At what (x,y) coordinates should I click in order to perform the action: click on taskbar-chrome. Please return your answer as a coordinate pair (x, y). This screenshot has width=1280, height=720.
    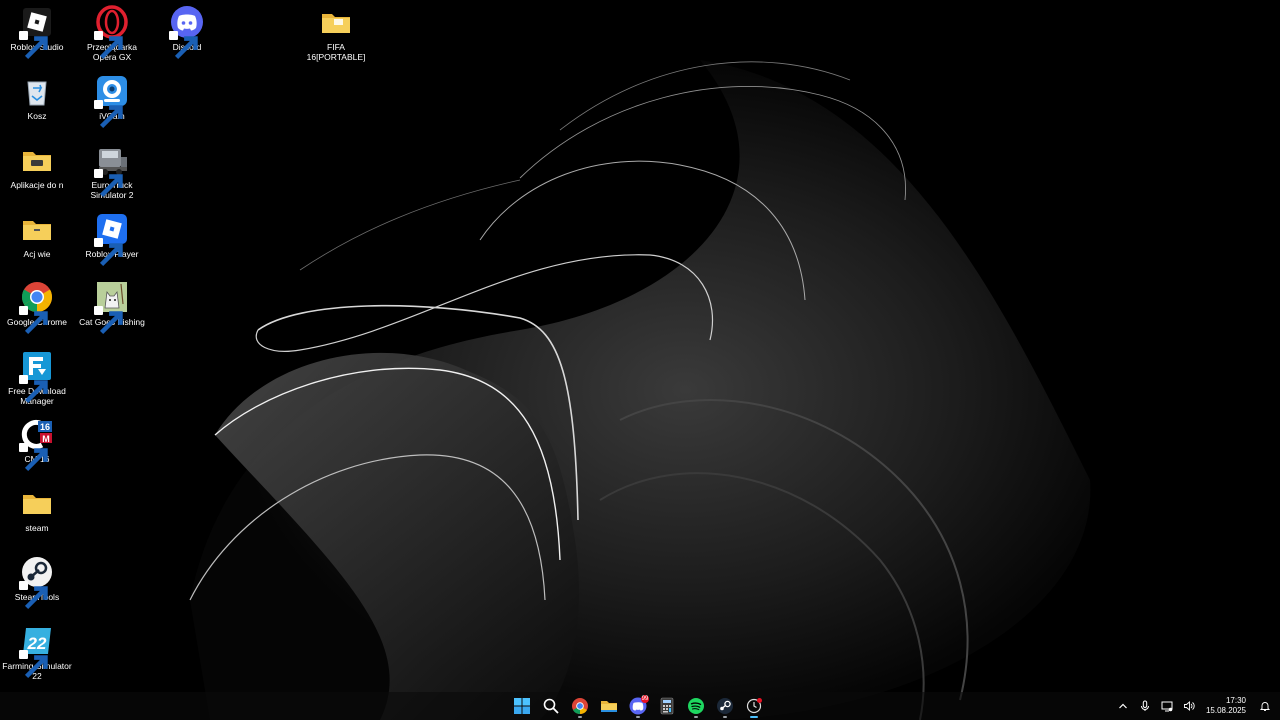
    Looking at the image, I should click on (580, 706).